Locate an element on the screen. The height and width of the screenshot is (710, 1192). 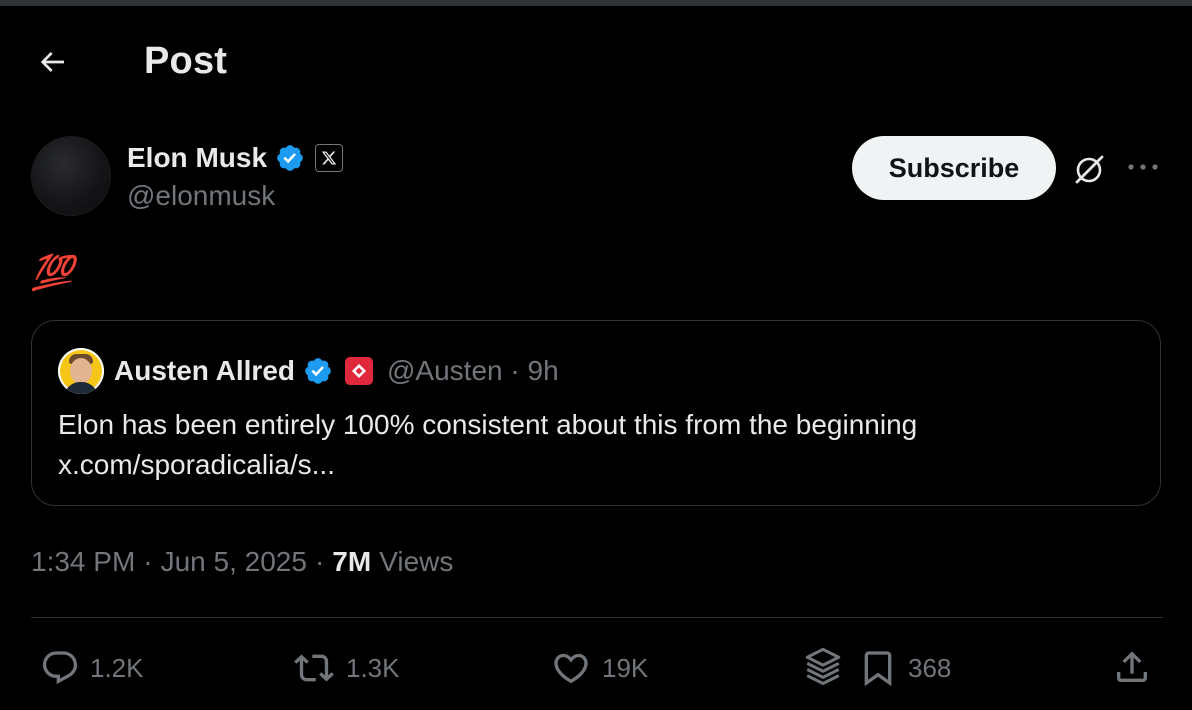
repost-button: 1.3K is located at coordinates (346, 668).